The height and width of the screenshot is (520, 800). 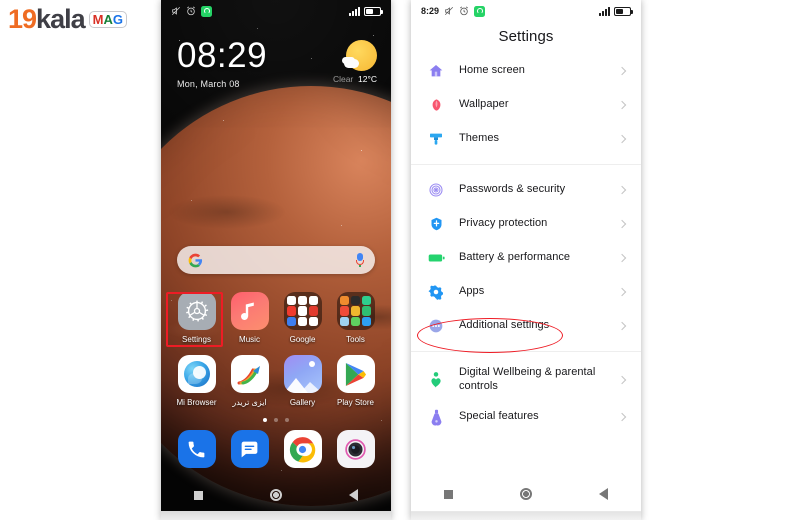 I want to click on settings-item-privacy-protection: Privacy protection, so click(x=526, y=224).